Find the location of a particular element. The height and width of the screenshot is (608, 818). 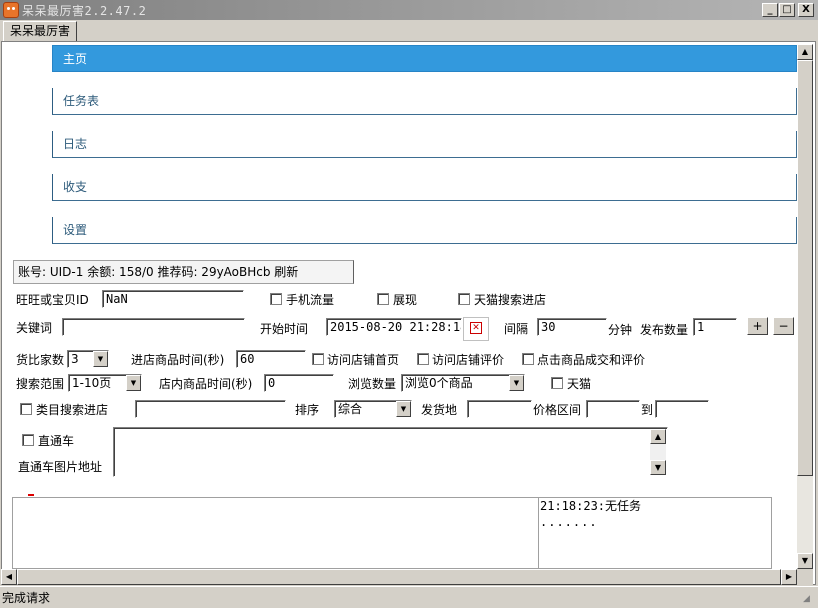

in-store-time-label: 店内商品时间(秒) is located at coordinates (206, 384).